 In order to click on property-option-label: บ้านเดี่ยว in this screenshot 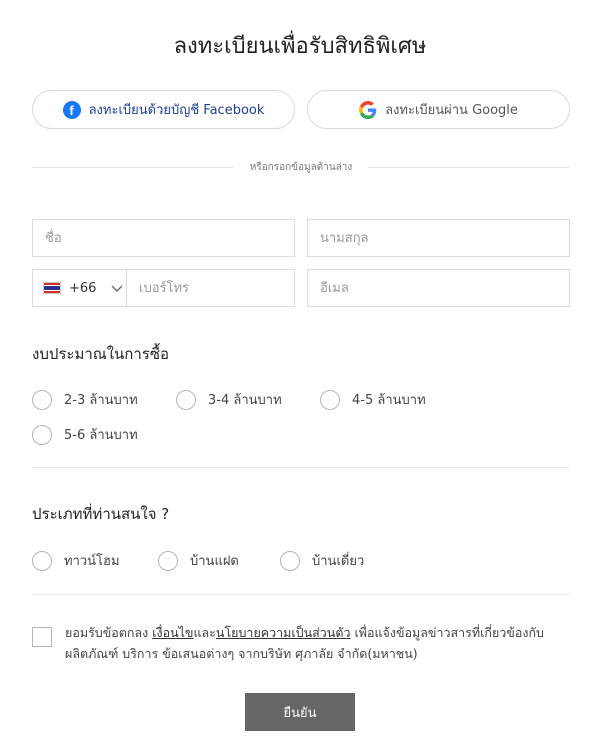, I will do `click(338, 561)`.